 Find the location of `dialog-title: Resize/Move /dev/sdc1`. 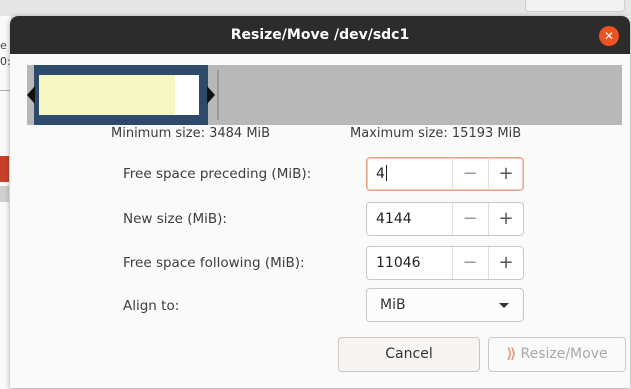

dialog-title: Resize/Move /dev/sdc1 is located at coordinates (320, 35).